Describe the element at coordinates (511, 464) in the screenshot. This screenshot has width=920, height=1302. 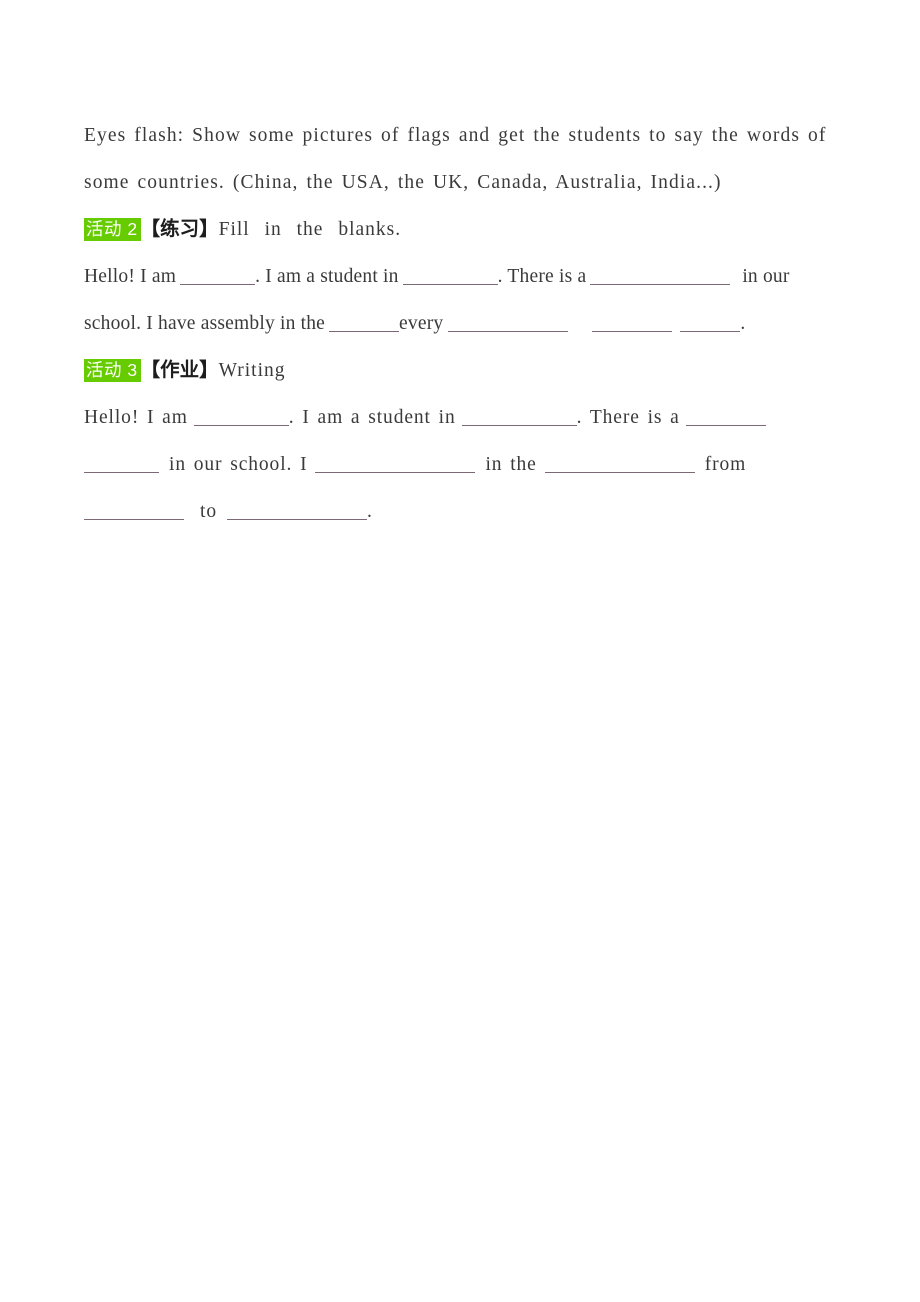
I see `write-text-5: in the` at that location.